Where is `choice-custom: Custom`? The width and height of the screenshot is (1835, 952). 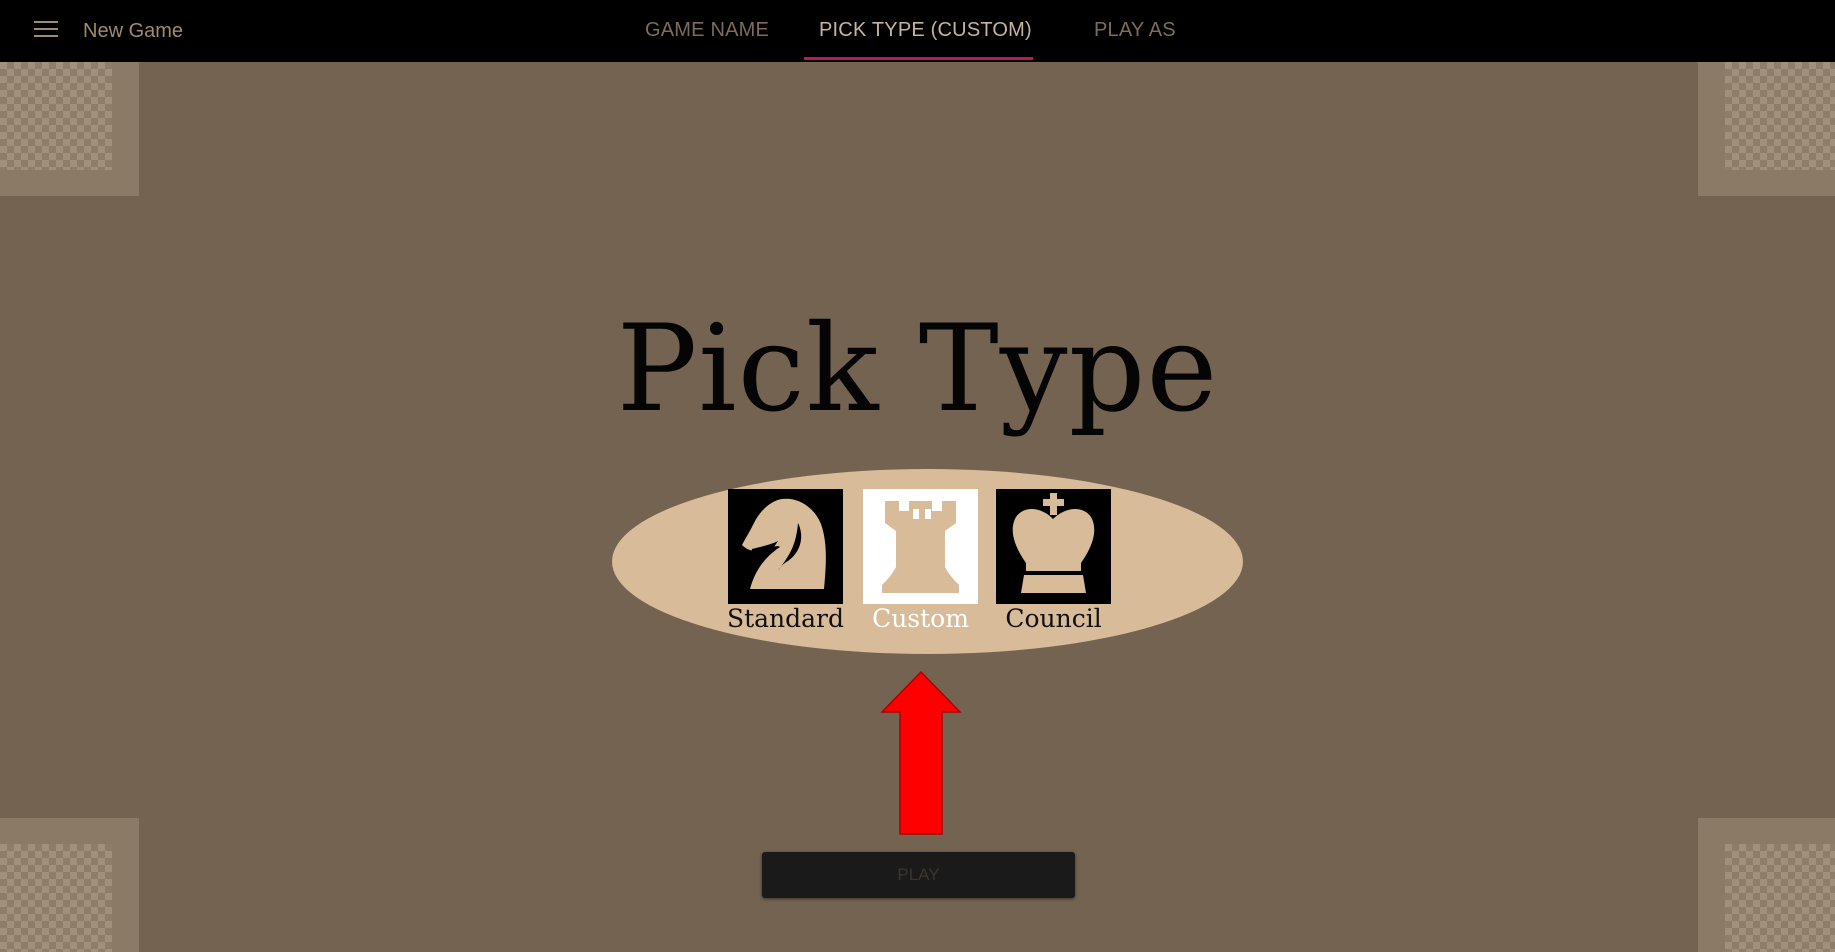
choice-custom: Custom is located at coordinates (920, 561).